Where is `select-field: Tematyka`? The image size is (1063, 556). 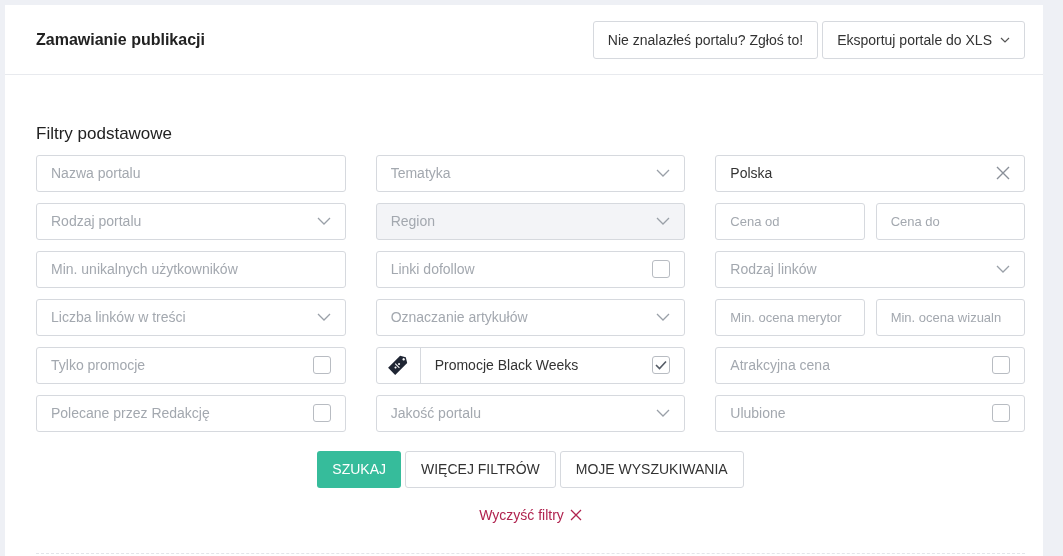
select-field: Tematyka is located at coordinates (530, 173).